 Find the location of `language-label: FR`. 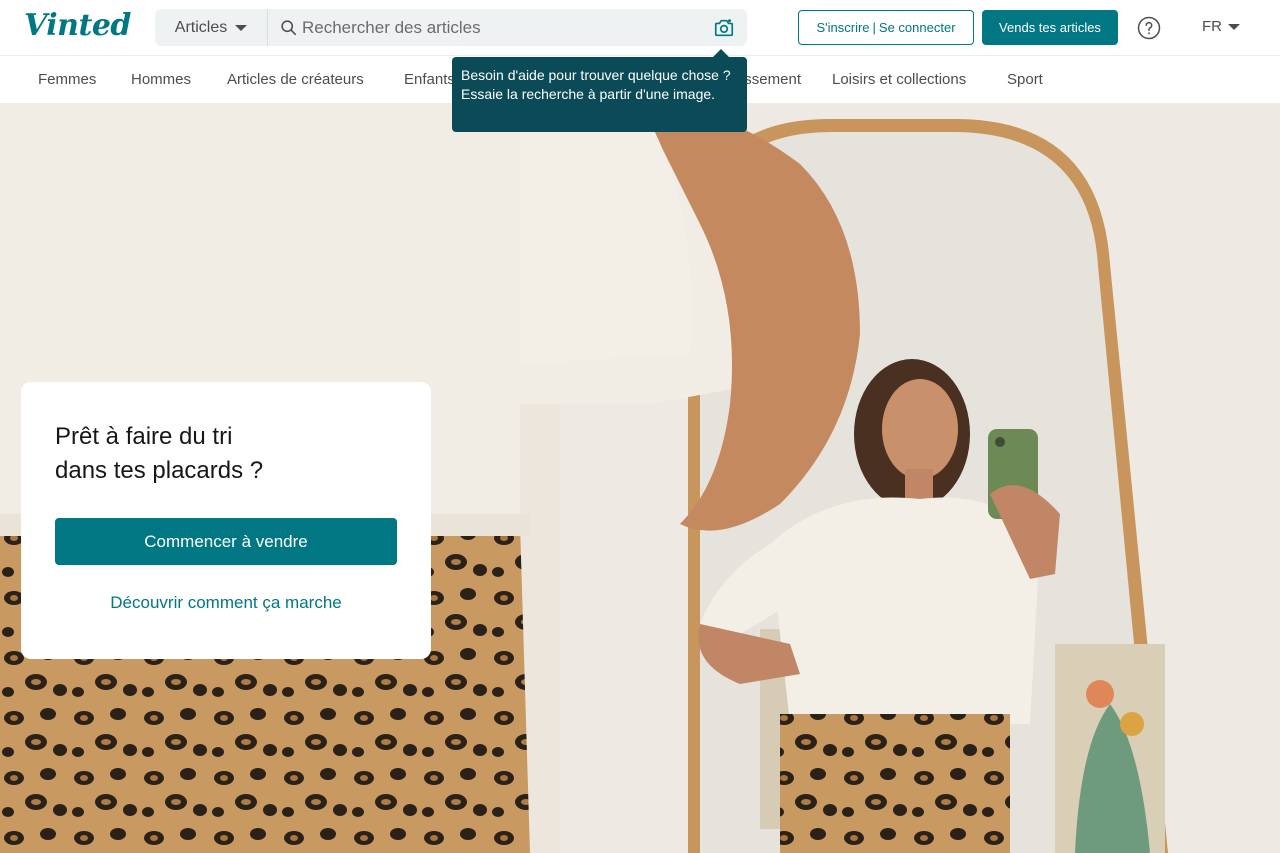

language-label: FR is located at coordinates (1212, 26).